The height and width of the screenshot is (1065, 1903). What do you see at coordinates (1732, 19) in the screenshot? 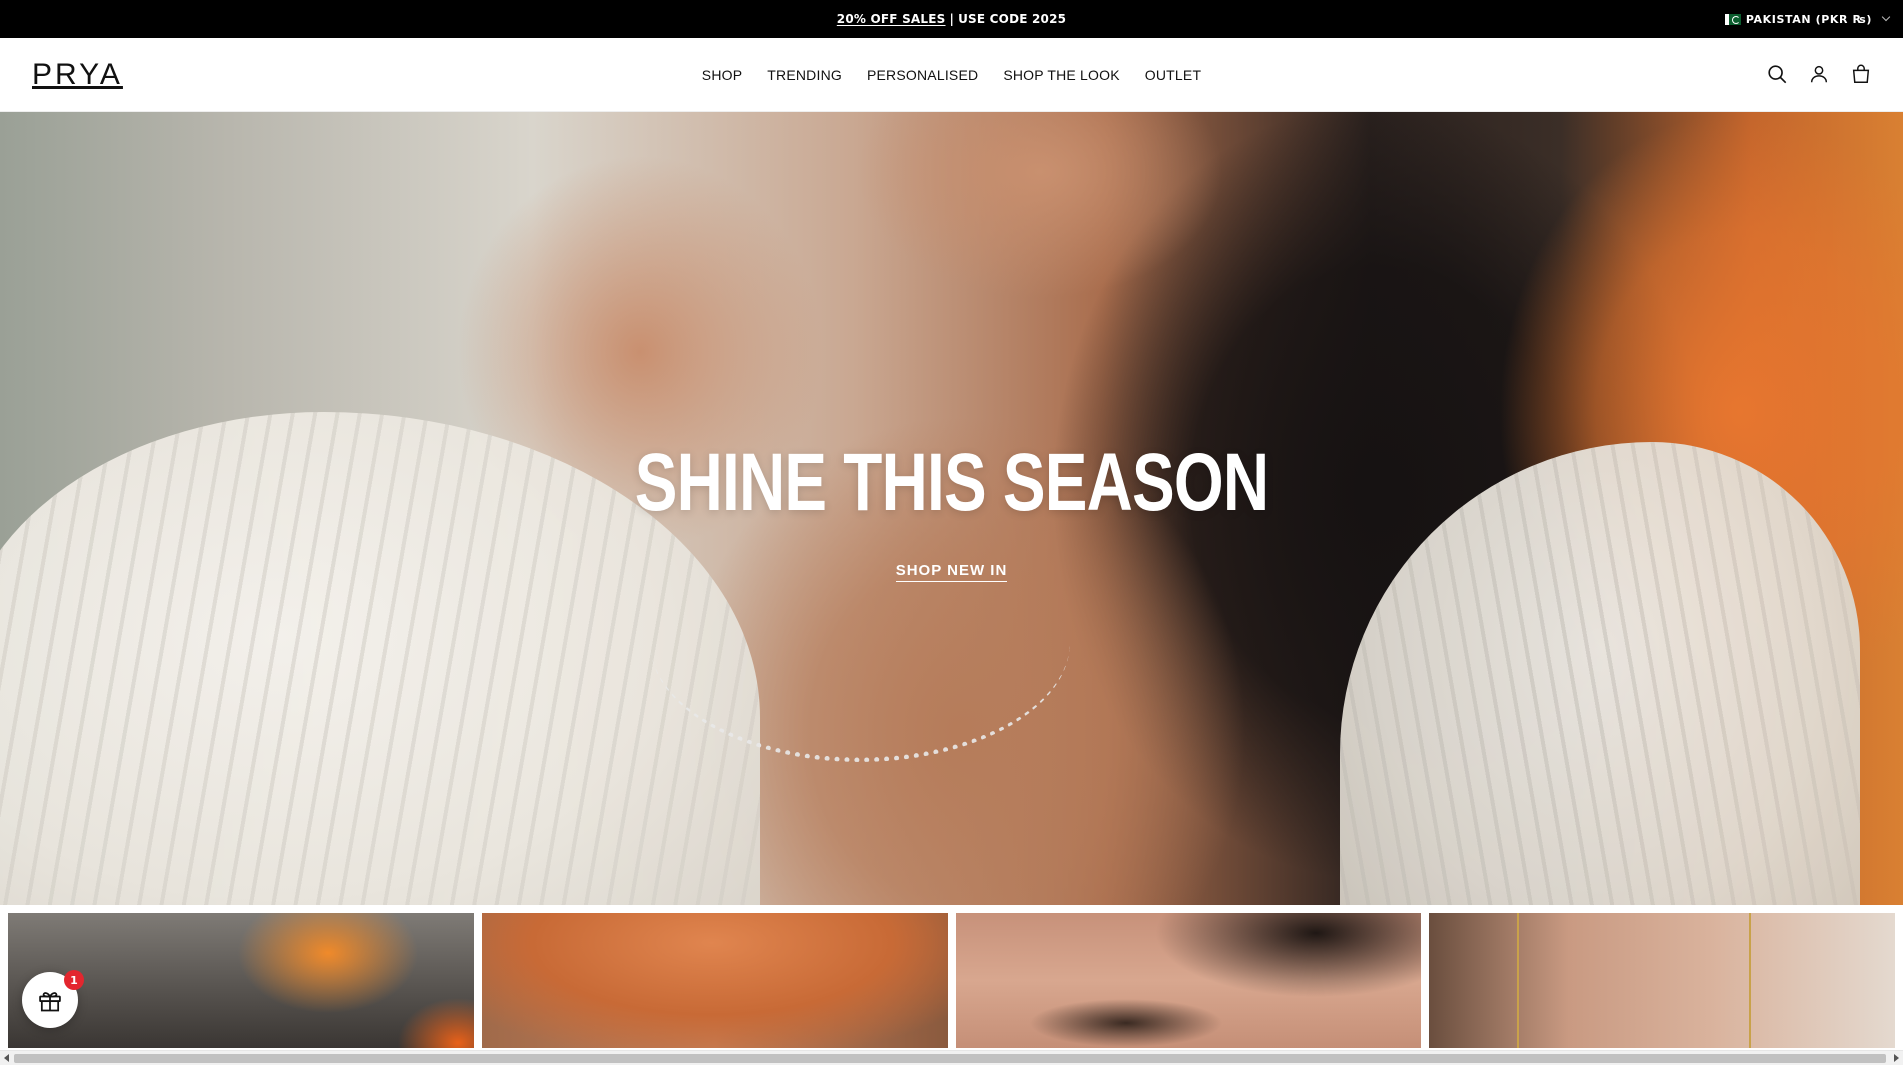
I see `pakistan-flag-icon` at bounding box center [1732, 19].